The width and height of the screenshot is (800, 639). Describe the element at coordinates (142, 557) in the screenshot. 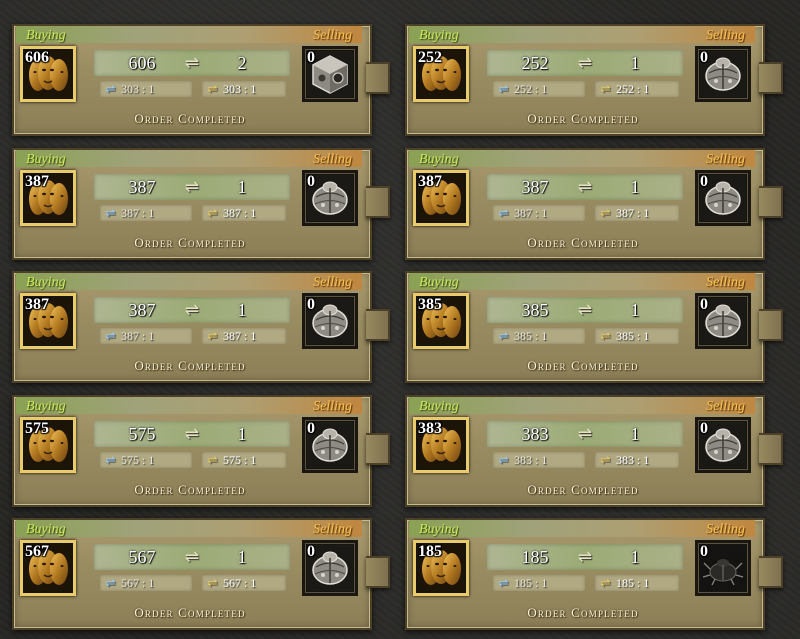

I see `buy-amount: 567` at that location.